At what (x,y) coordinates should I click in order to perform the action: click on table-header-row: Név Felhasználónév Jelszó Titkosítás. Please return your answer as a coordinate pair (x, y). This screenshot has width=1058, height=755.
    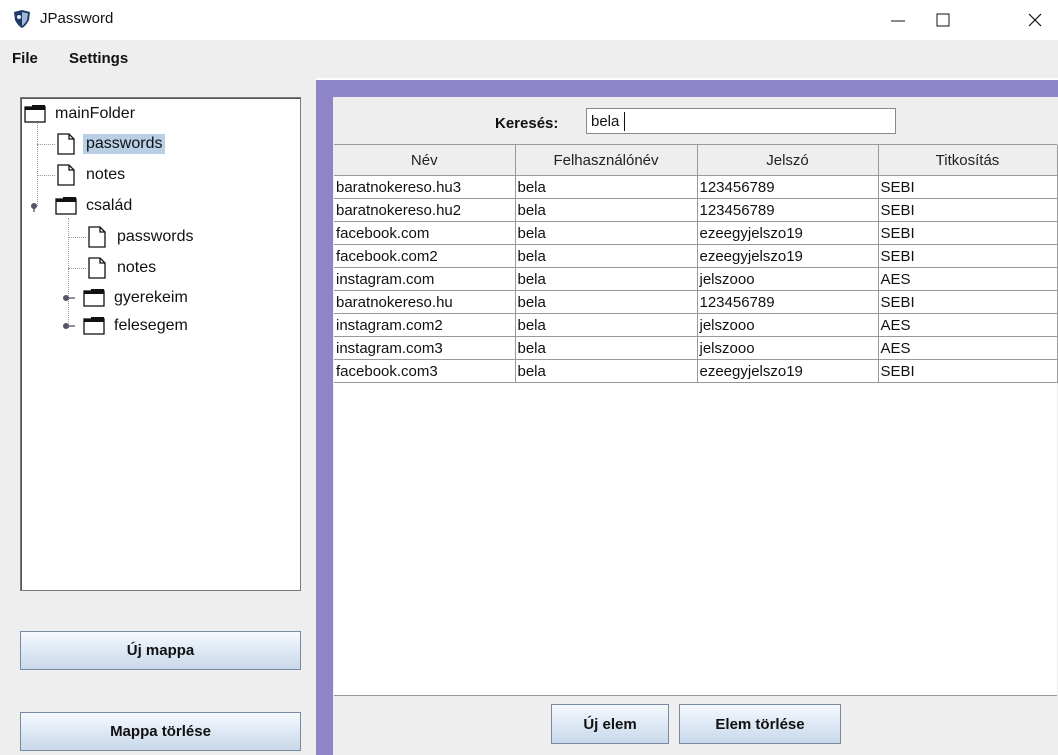
    Looking at the image, I should click on (696, 160).